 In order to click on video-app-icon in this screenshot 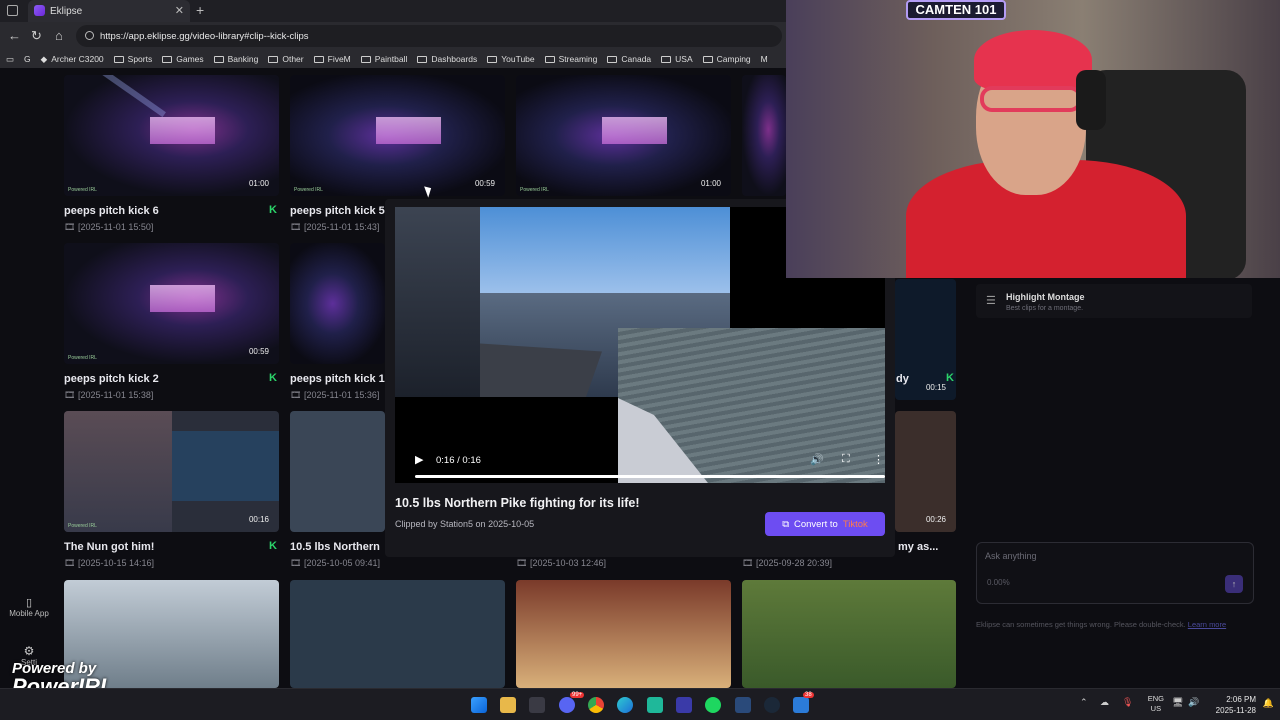, I will do `click(684, 705)`.